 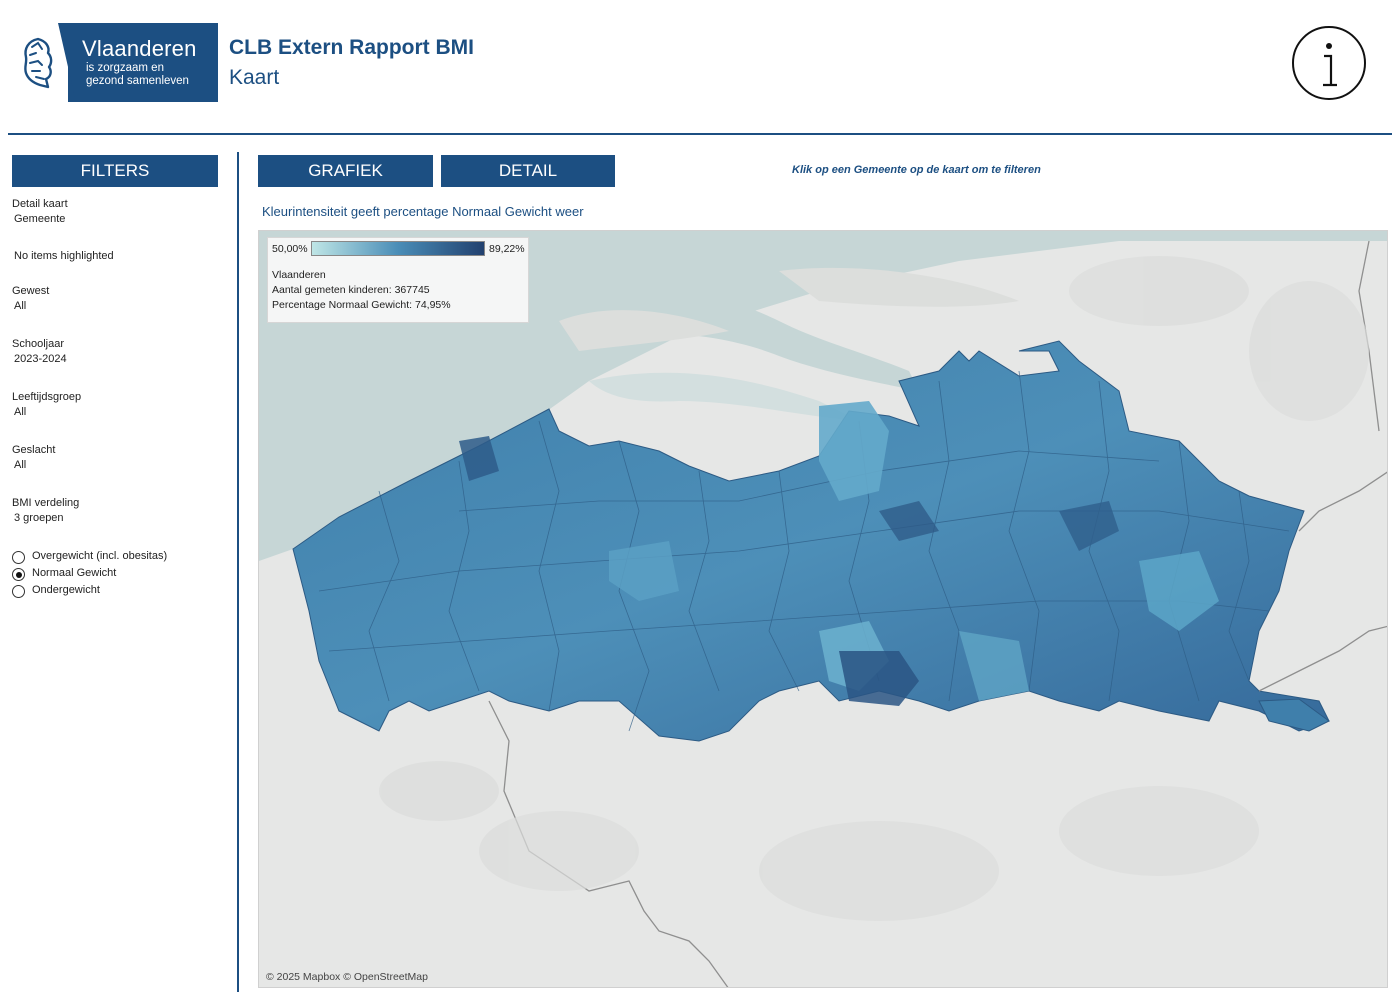 I want to click on detail-kaart-dropdown: Gemeente, so click(x=39, y=219).